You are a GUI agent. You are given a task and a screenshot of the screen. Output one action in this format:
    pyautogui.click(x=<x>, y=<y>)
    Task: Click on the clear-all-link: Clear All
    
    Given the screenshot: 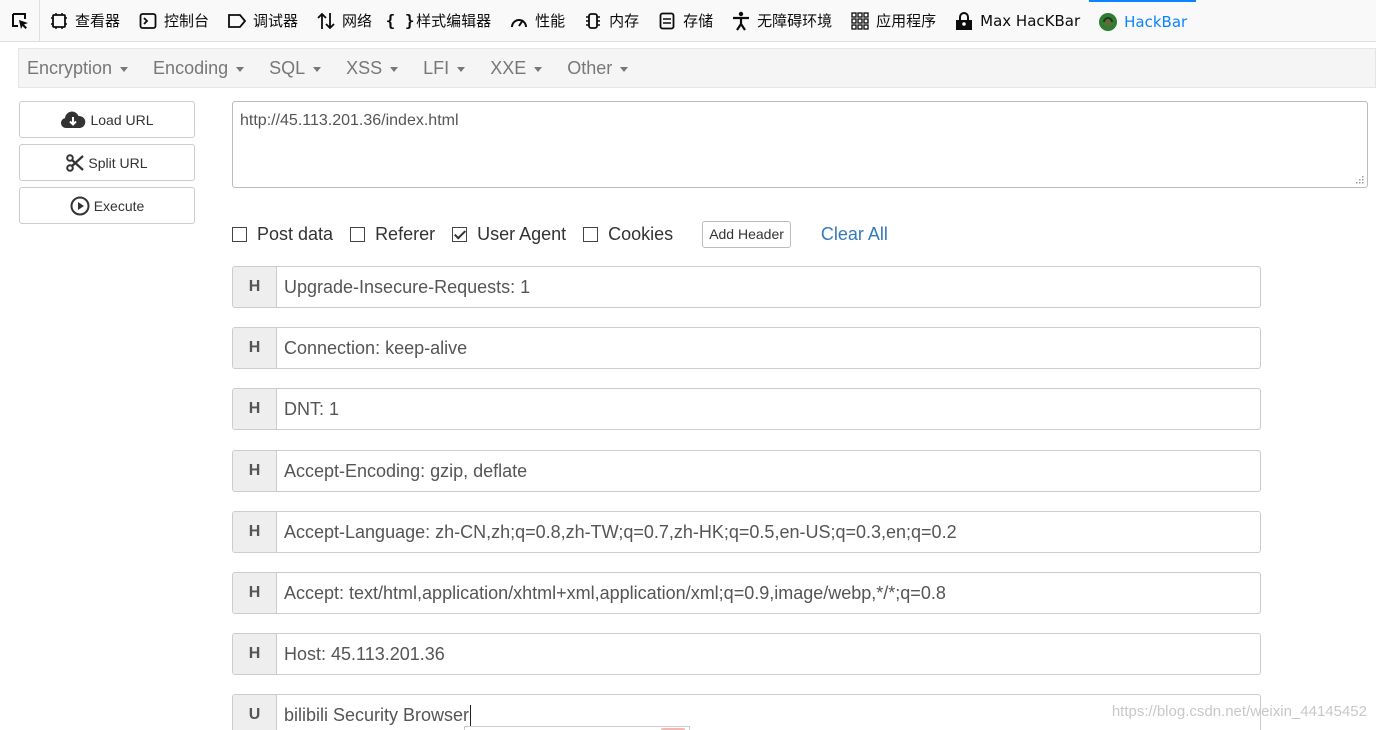 What is the action you would take?
    pyautogui.click(x=854, y=234)
    